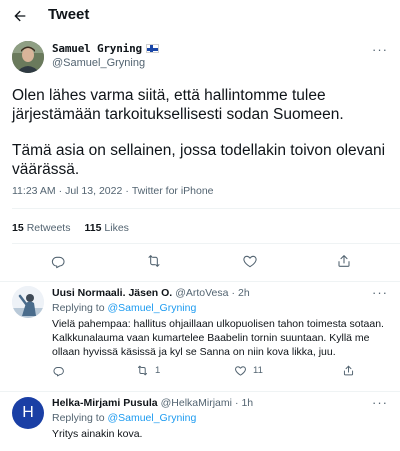 Image resolution: width=400 pixels, height=451 pixels. Describe the element at coordinates (173, 191) in the screenshot. I see `tweet-source: Twitter for iPhone` at that location.